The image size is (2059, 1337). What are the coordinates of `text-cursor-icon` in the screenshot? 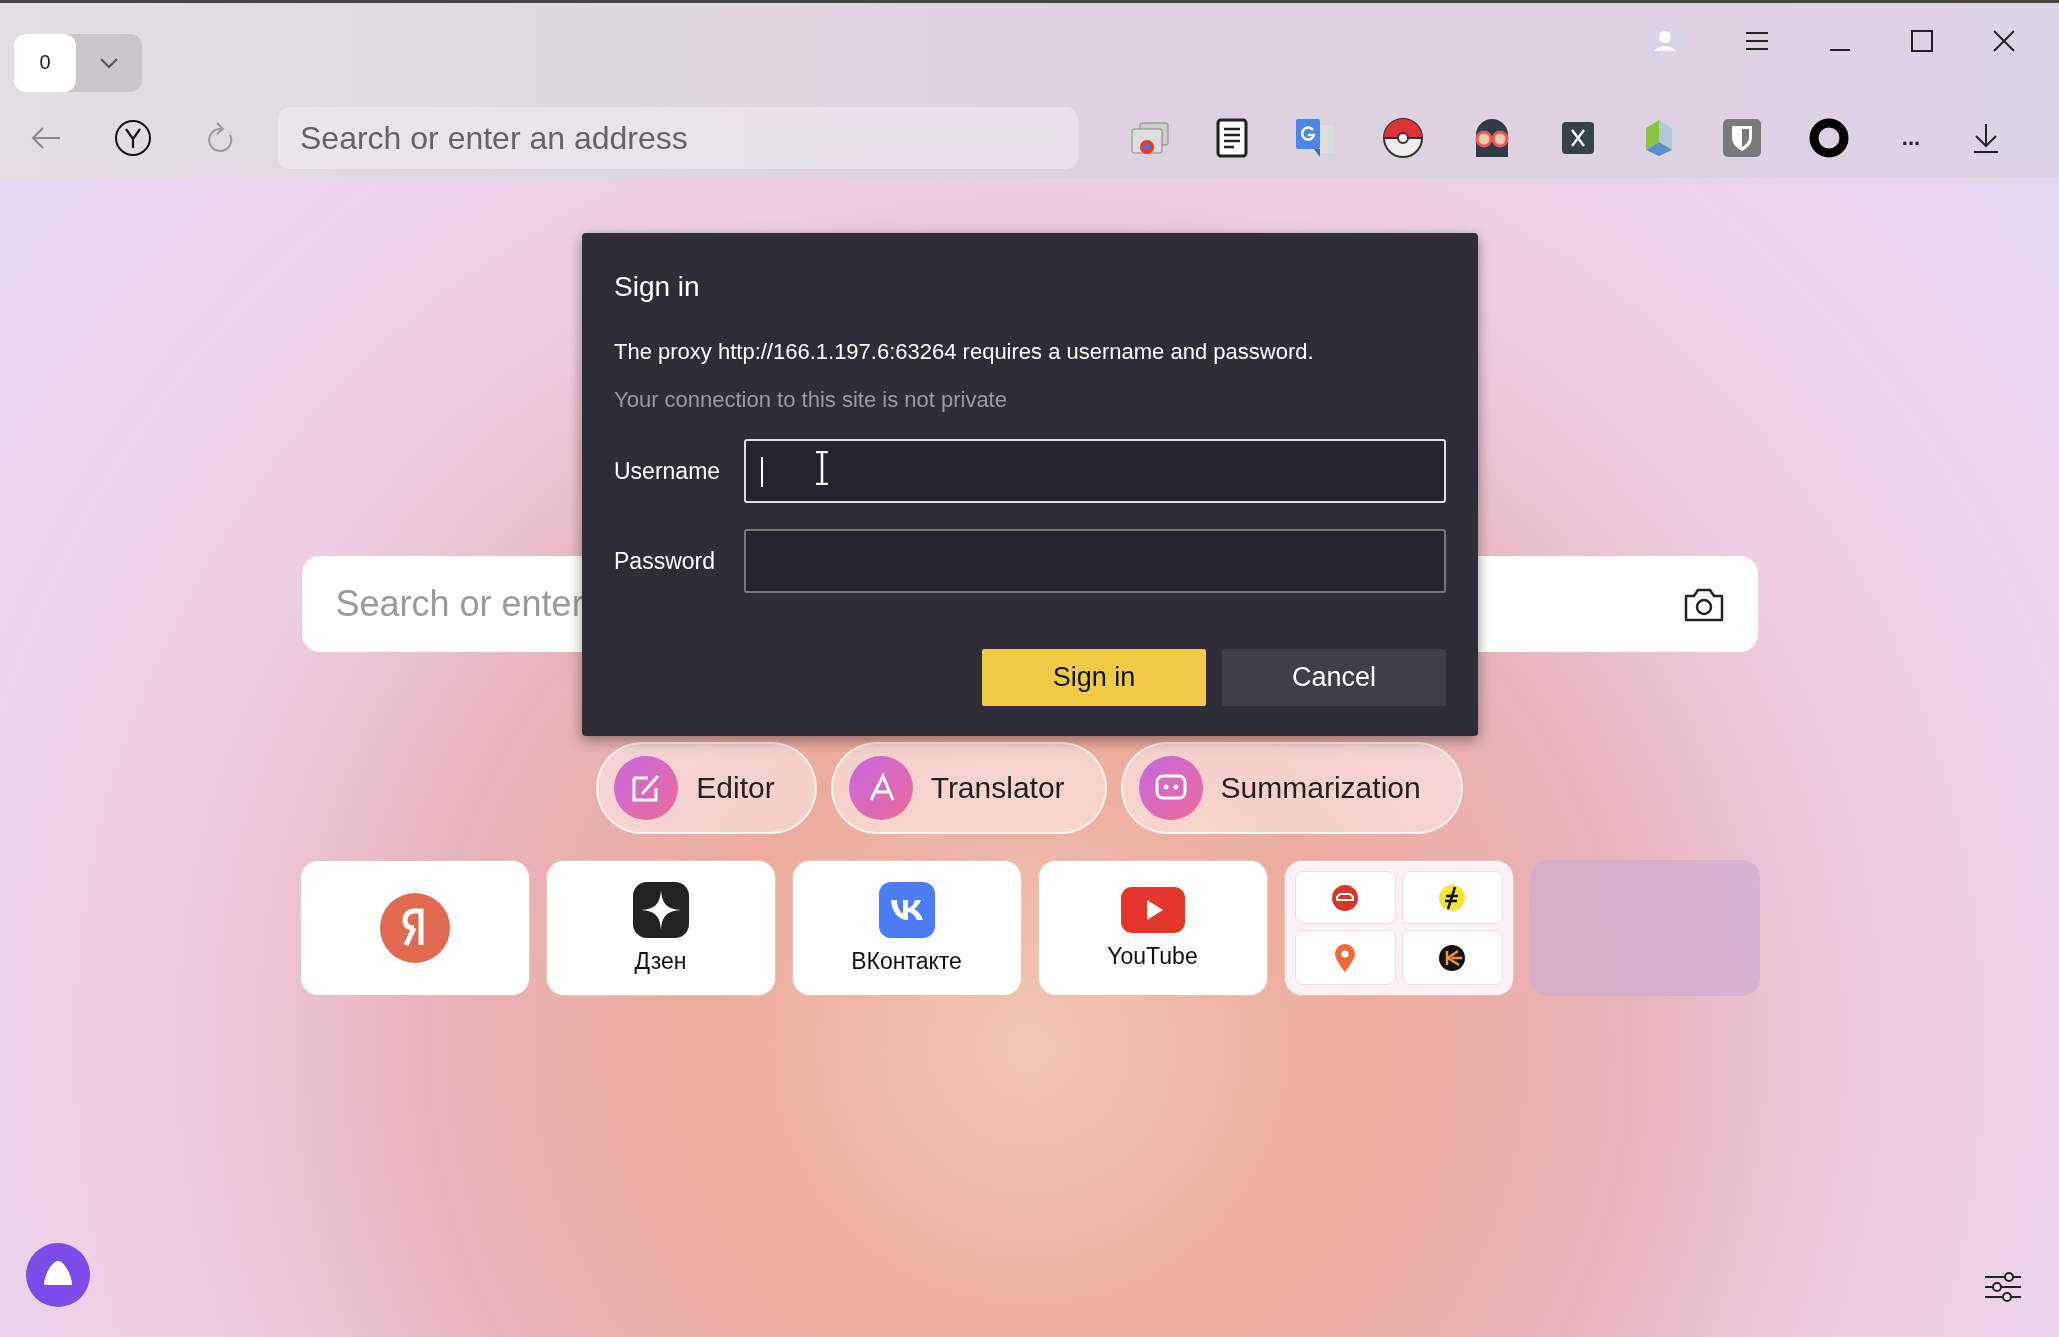 It's located at (822, 468).